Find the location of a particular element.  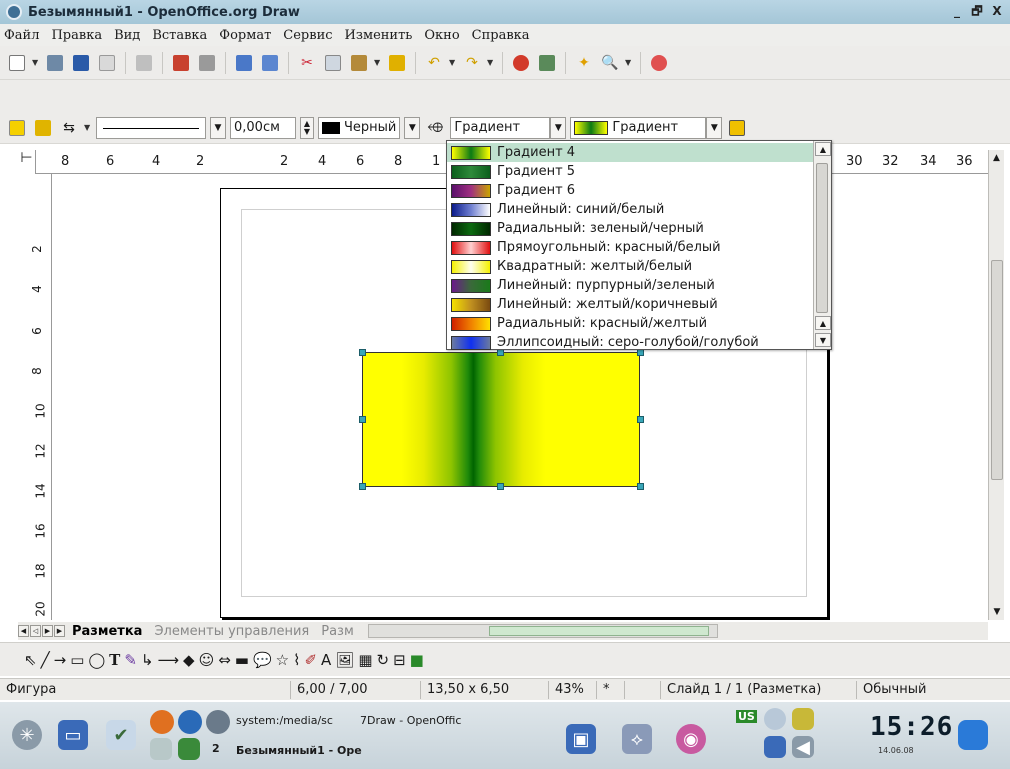

new-icon is located at coordinates (17, 63).